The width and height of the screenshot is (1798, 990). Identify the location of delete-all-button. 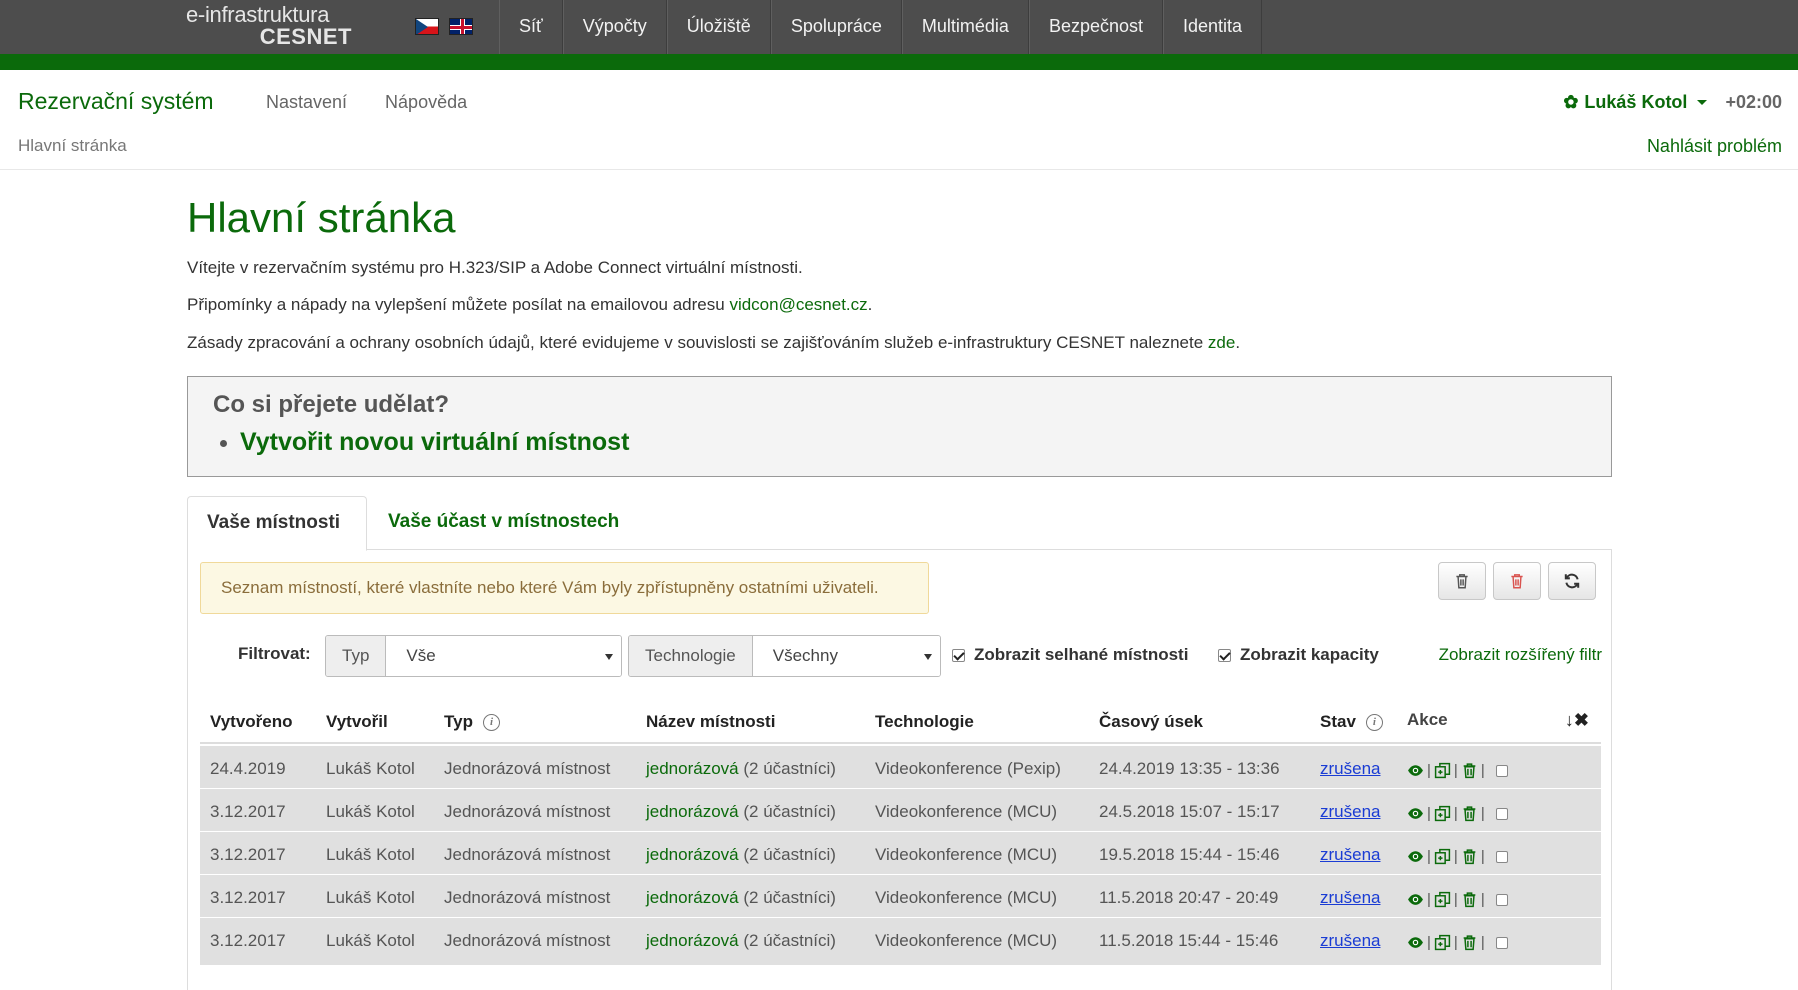
(1517, 581).